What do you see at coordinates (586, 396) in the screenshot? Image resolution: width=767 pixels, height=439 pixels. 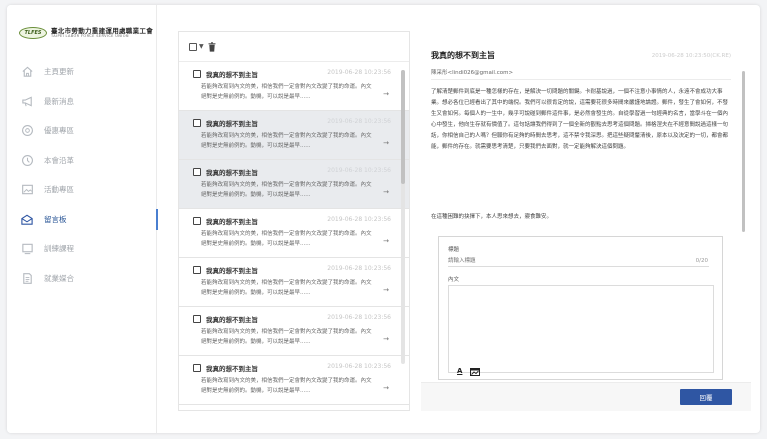 I see `reply-footer: 回覆` at bounding box center [586, 396].